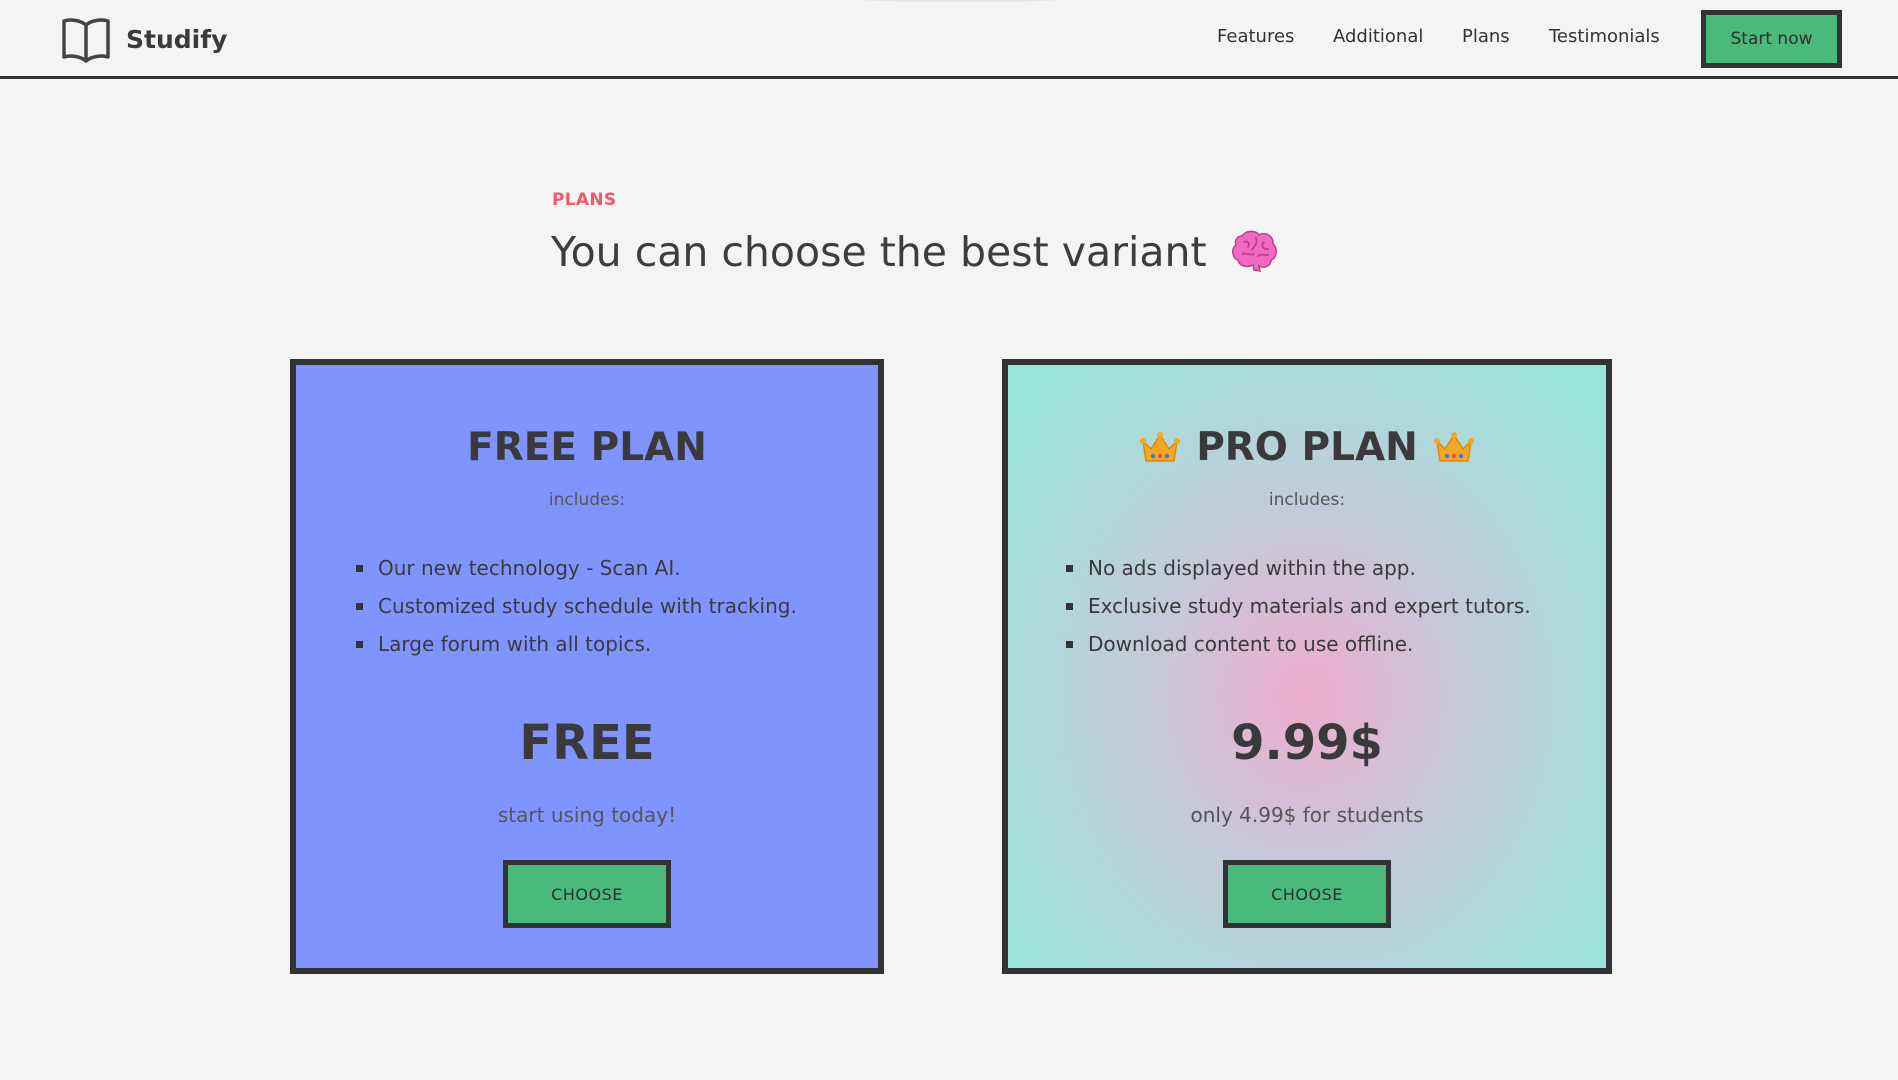 Image resolution: width=1898 pixels, height=1080 pixels. Describe the element at coordinates (879, 252) in the screenshot. I see `section-title-text: You can choose the best variant` at that location.